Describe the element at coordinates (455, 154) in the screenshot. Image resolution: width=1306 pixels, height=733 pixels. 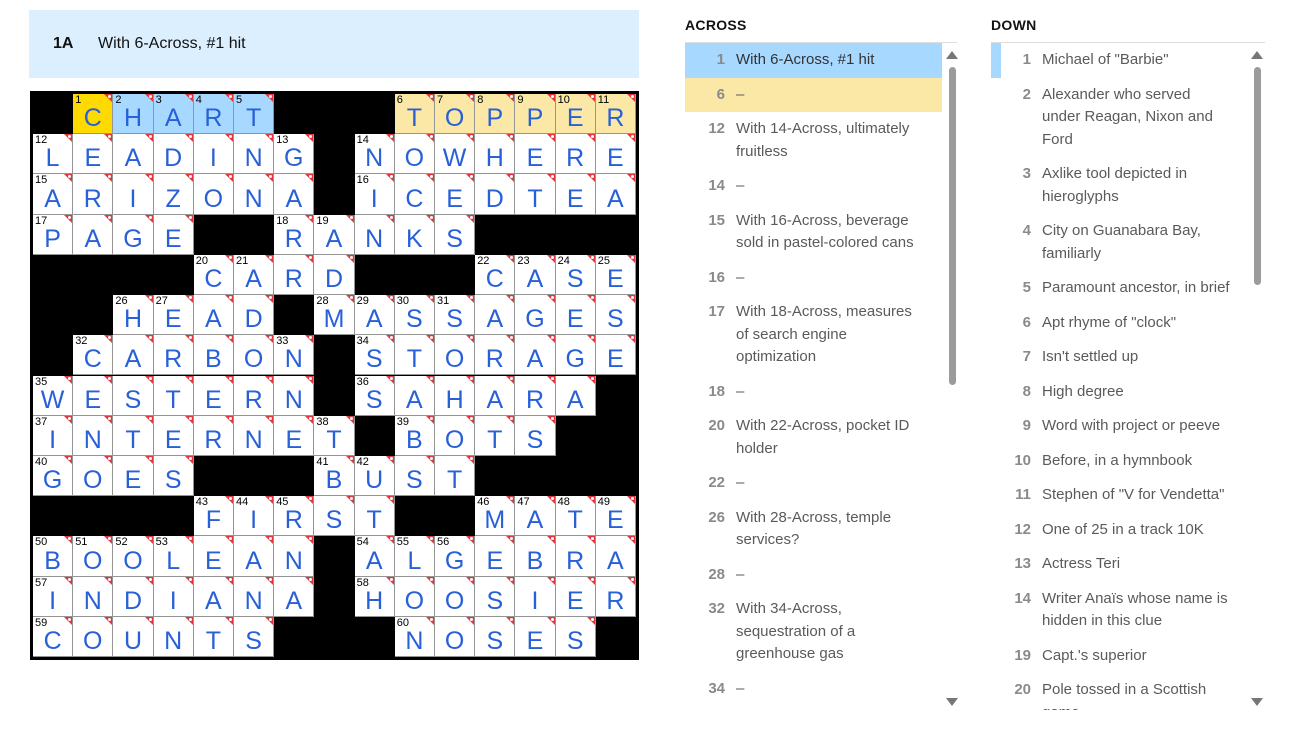
I see `grid-cell: W` at that location.